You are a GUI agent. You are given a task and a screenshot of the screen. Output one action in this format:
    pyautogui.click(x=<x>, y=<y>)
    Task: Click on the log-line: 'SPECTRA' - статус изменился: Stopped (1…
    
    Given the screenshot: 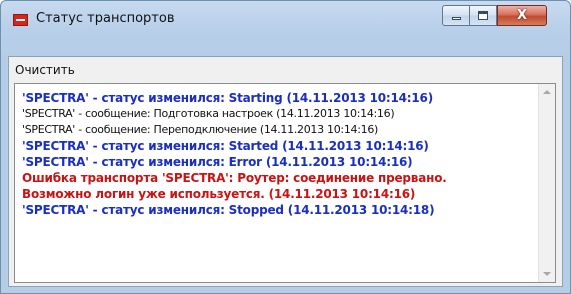 What is the action you would take?
    pyautogui.click(x=228, y=210)
    